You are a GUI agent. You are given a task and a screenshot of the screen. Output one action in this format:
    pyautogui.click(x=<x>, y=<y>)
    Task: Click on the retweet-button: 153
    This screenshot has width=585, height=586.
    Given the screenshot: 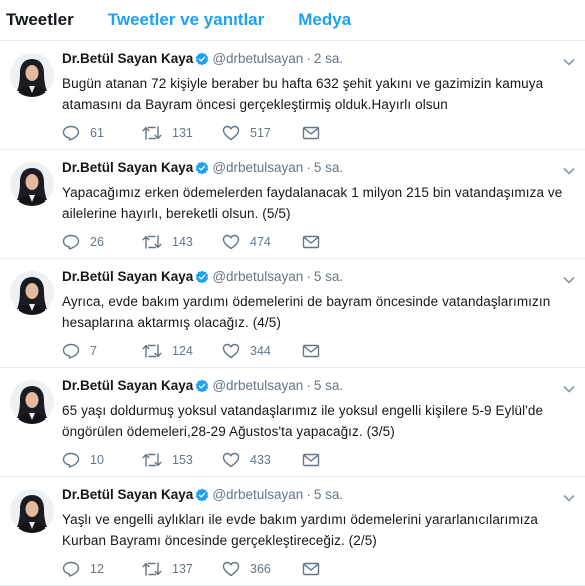 What is the action you would take?
    pyautogui.click(x=182, y=460)
    